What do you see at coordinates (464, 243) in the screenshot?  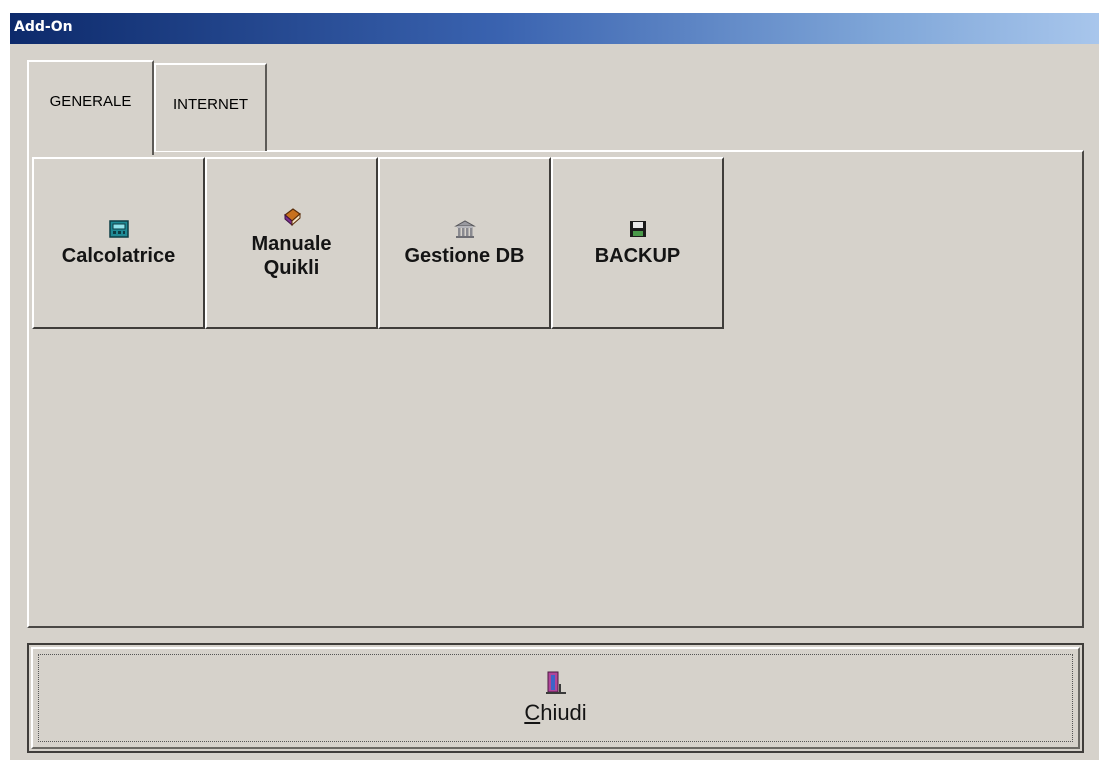 I see `gestione-db-button: Gestione DB` at bounding box center [464, 243].